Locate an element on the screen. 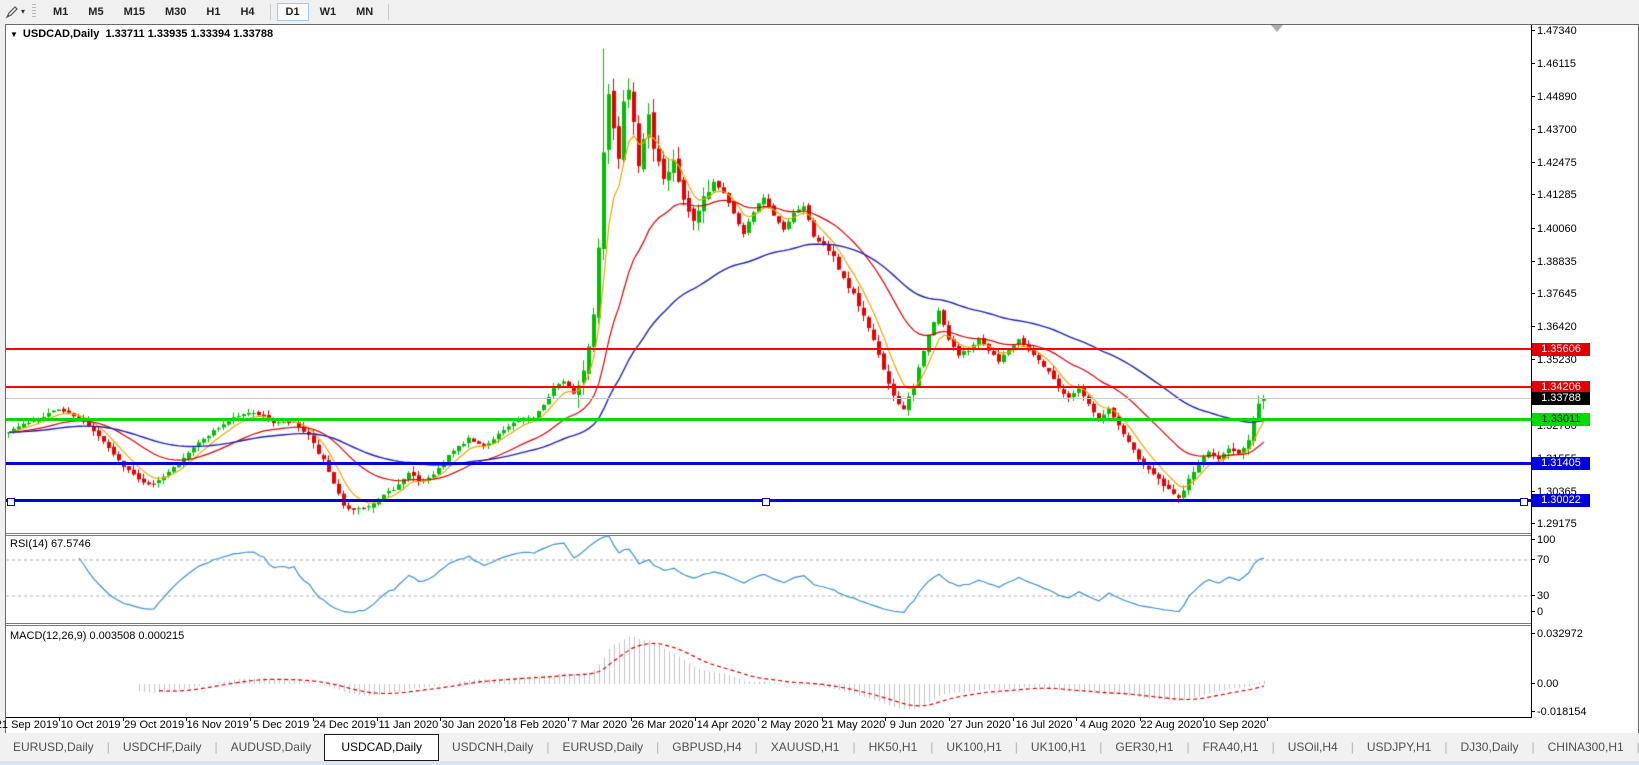 The height and width of the screenshot is (765, 1639). right-shift-marker-icon is located at coordinates (1277, 28).